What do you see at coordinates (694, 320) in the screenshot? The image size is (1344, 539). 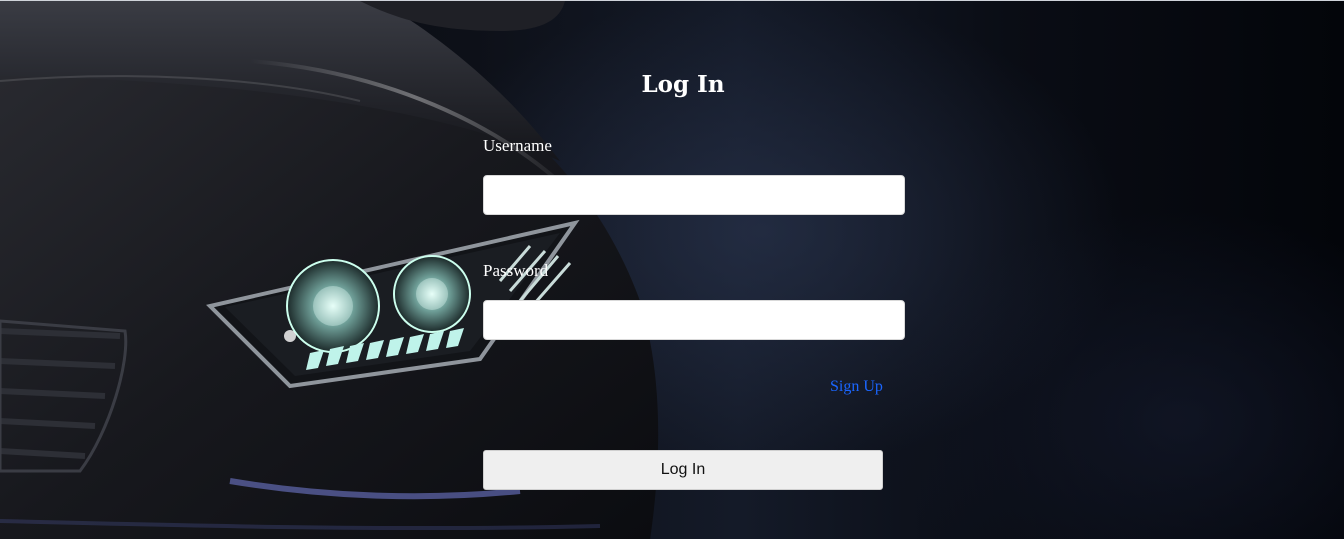 I see `password-input` at bounding box center [694, 320].